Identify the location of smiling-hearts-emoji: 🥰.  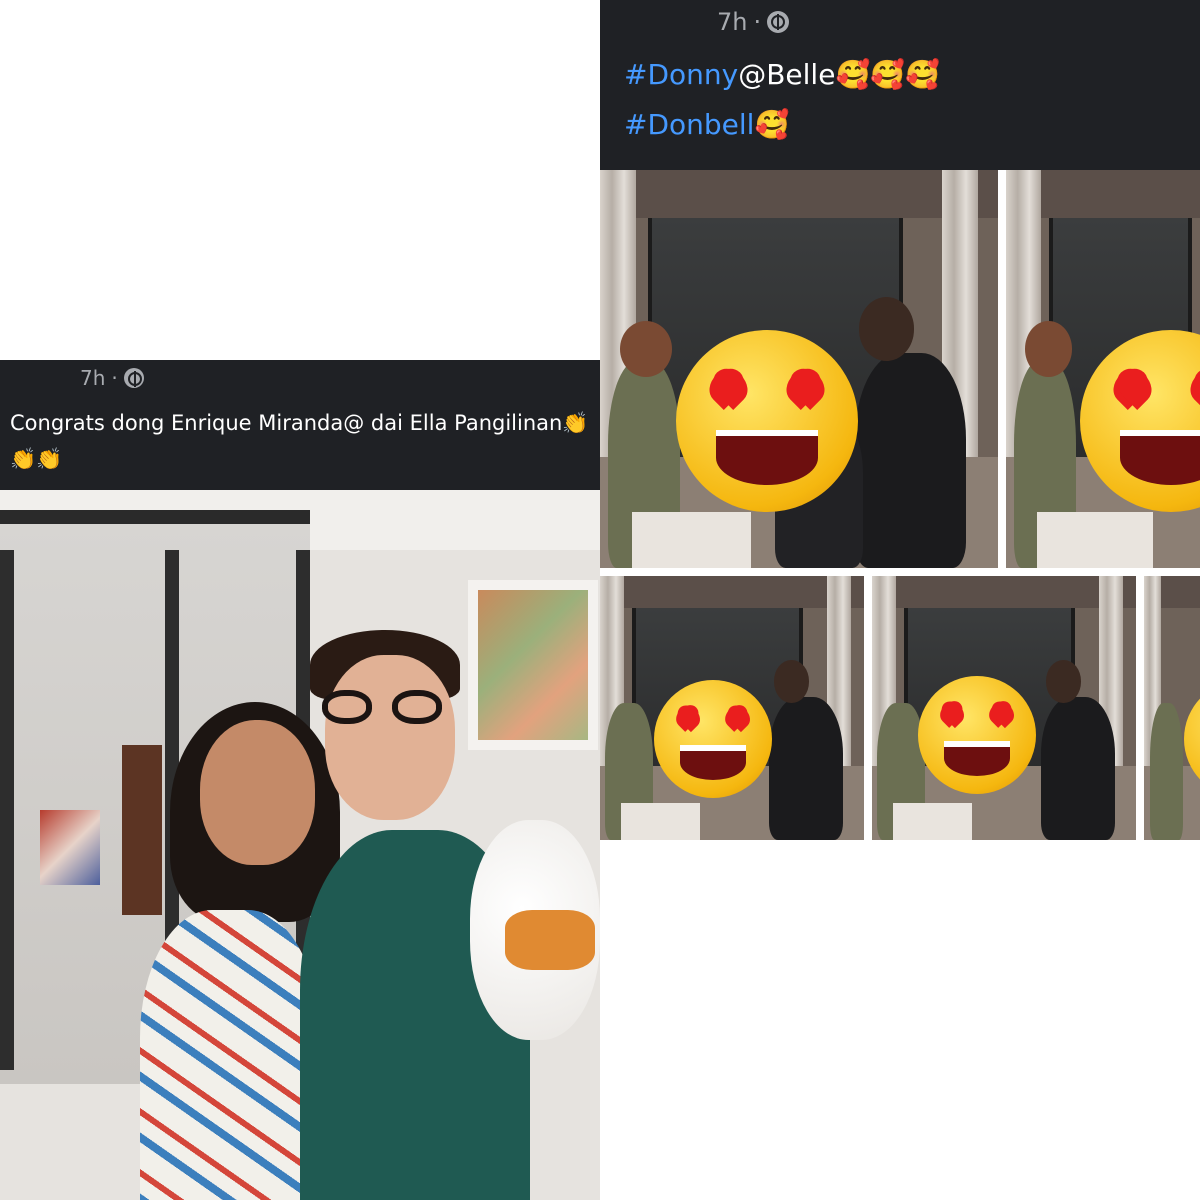
(772, 124).